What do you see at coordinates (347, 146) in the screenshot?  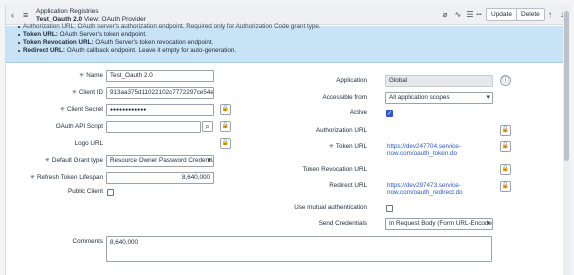 I see `token-url-label: ✳ Token URL` at bounding box center [347, 146].